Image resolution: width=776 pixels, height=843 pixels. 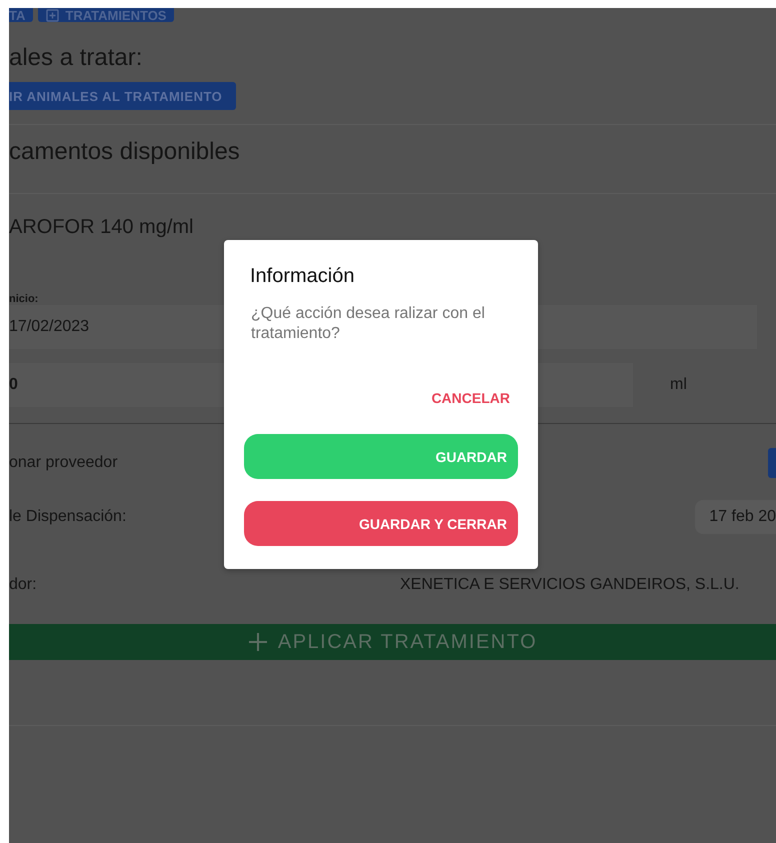 I want to click on dialog-message: ¿Qué acción desea ralizar con el tratamiento?, so click(x=368, y=324).